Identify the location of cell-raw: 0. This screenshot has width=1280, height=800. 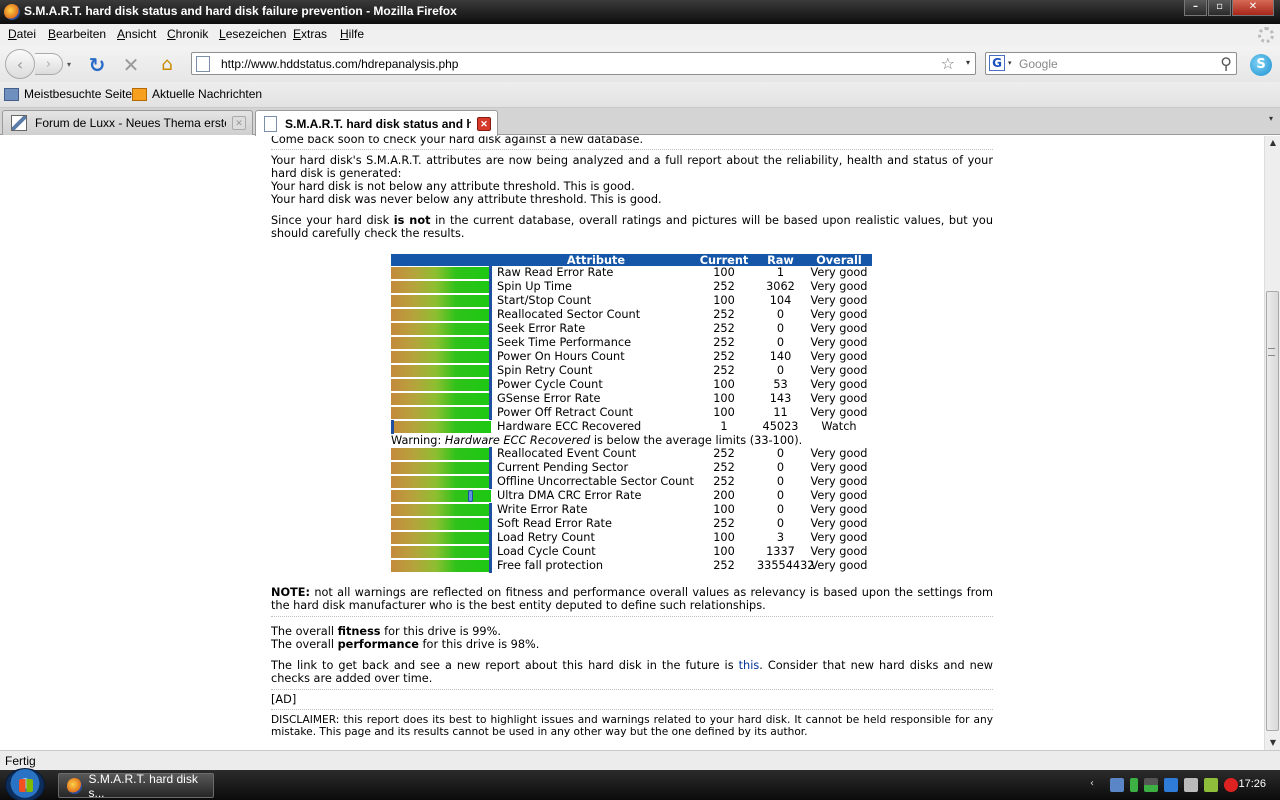
(780, 509).